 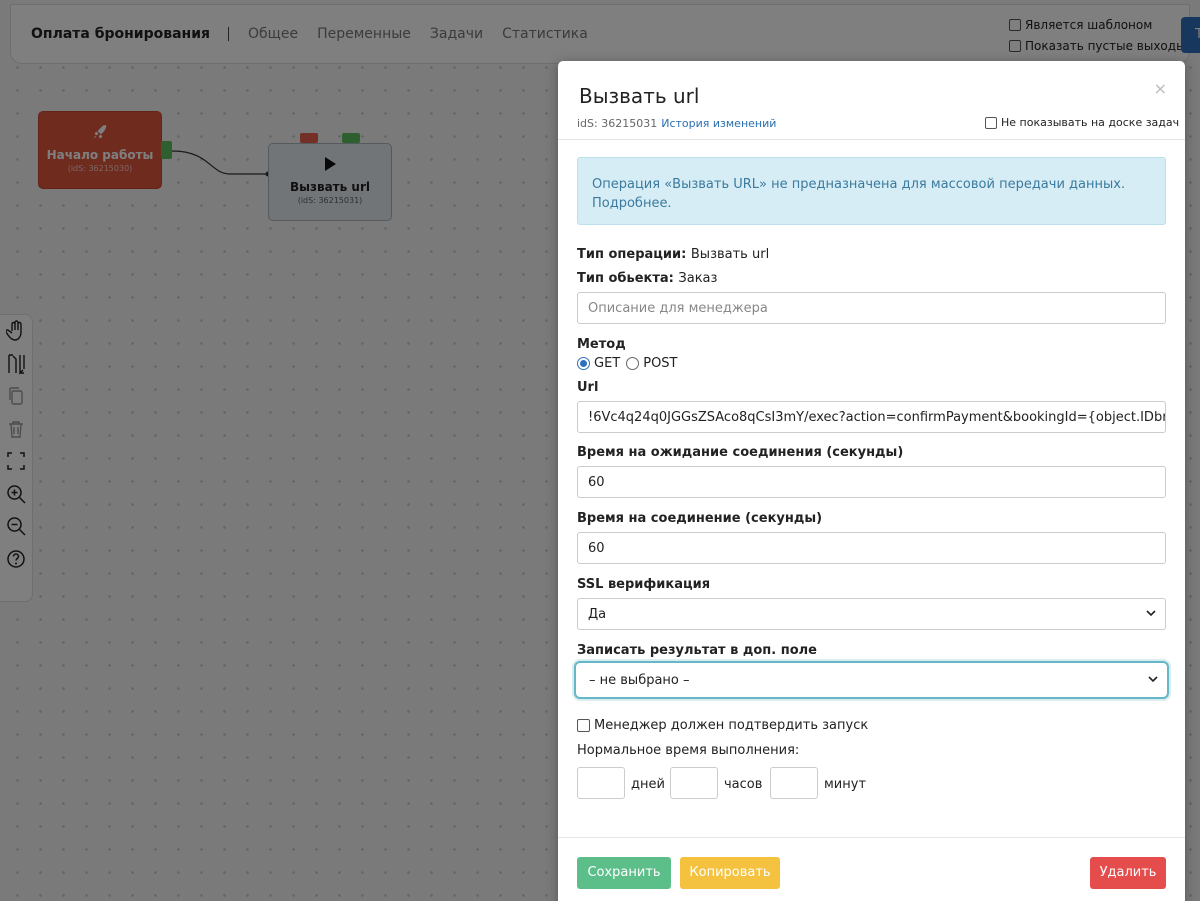 What do you see at coordinates (660, 363) in the screenshot?
I see `method-post-label: POST` at bounding box center [660, 363].